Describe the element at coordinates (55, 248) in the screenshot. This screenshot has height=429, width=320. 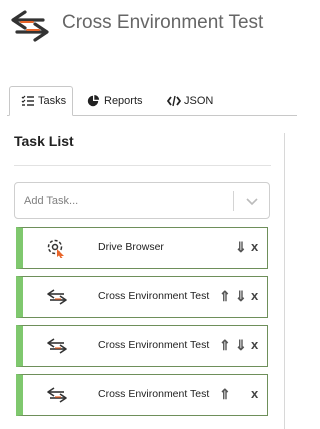
I see `target-cursor-icon` at that location.